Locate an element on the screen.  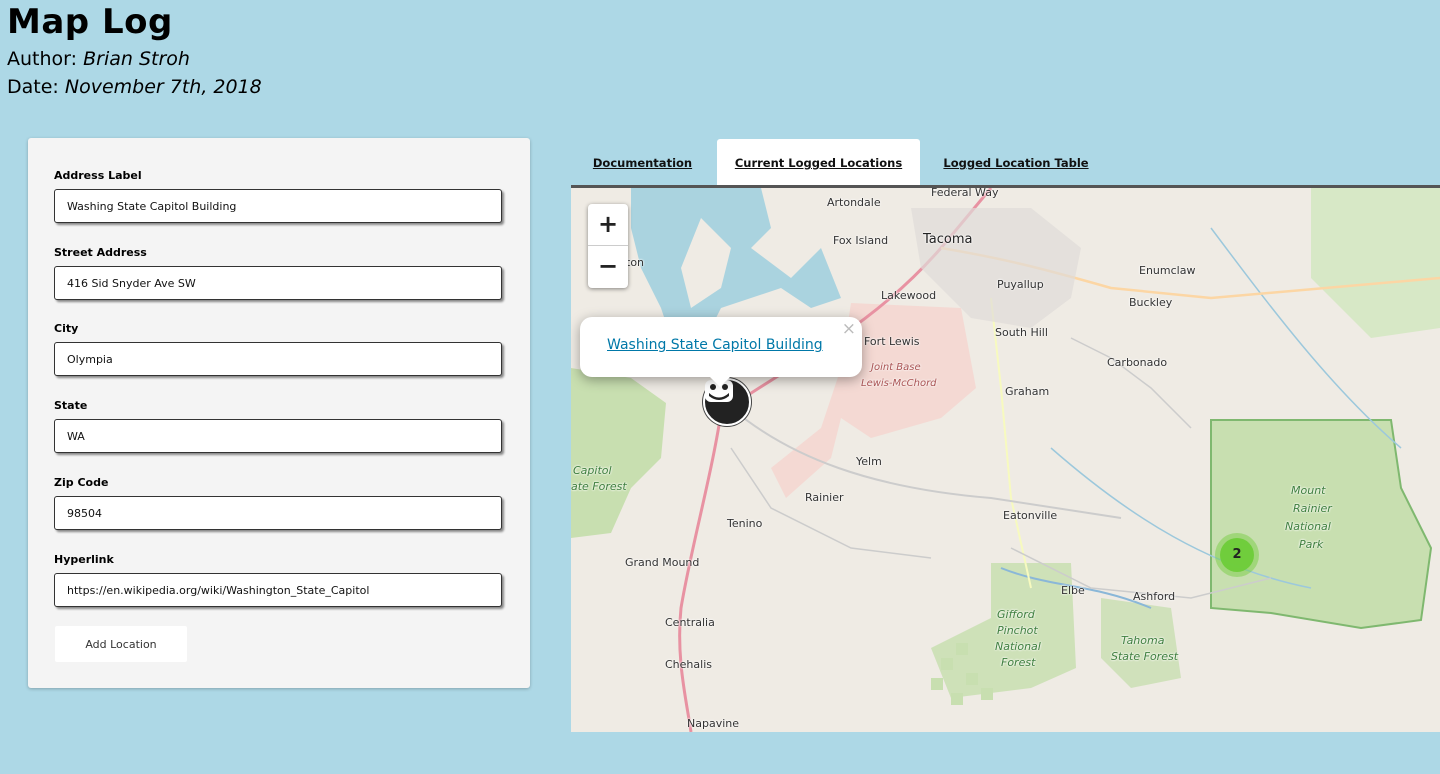
cluster-count: 2 is located at coordinates (1237, 555).